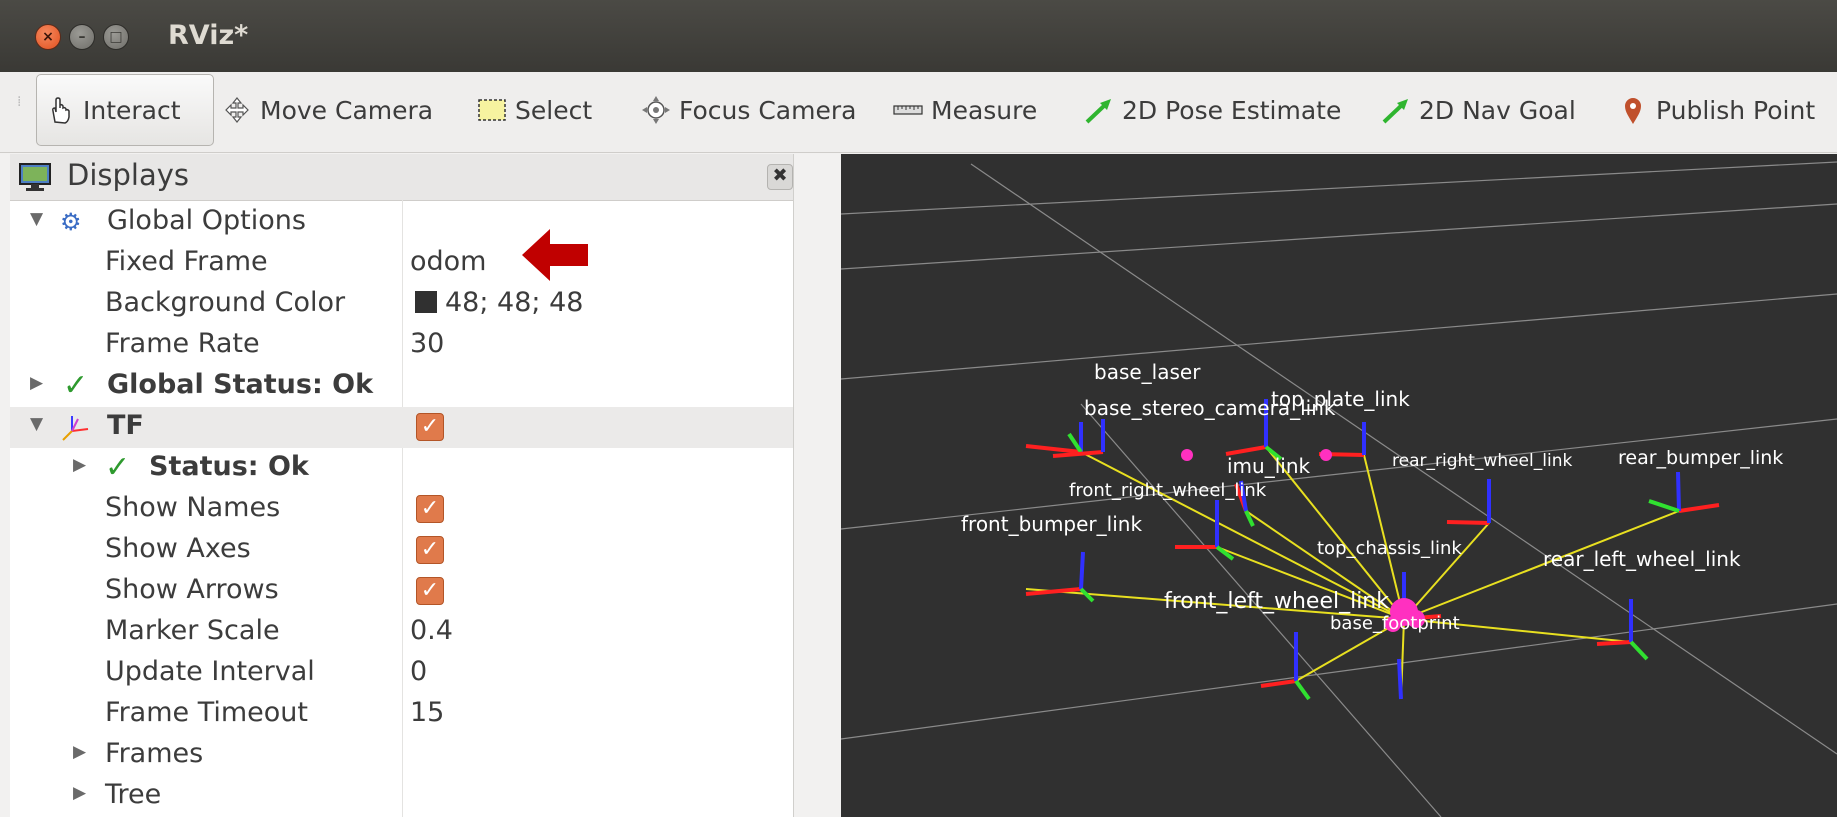 The height and width of the screenshot is (817, 1837). What do you see at coordinates (128, 175) in the screenshot?
I see `displays-title: Displays` at bounding box center [128, 175].